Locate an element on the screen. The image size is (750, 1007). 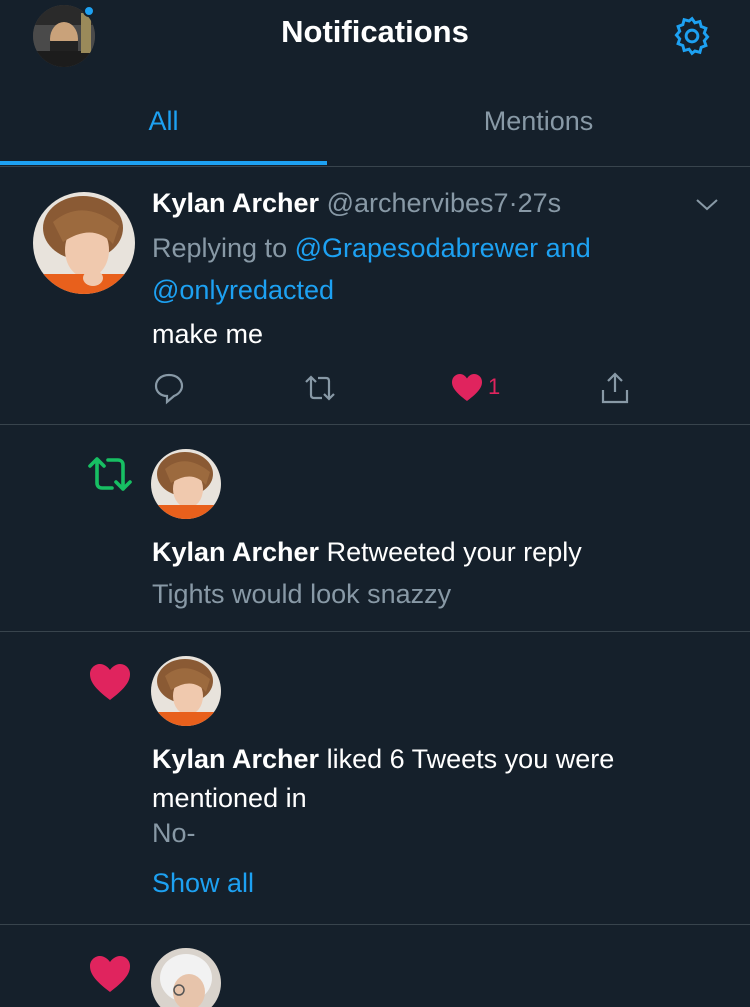
header: Notifications is located at coordinates (375, 40).